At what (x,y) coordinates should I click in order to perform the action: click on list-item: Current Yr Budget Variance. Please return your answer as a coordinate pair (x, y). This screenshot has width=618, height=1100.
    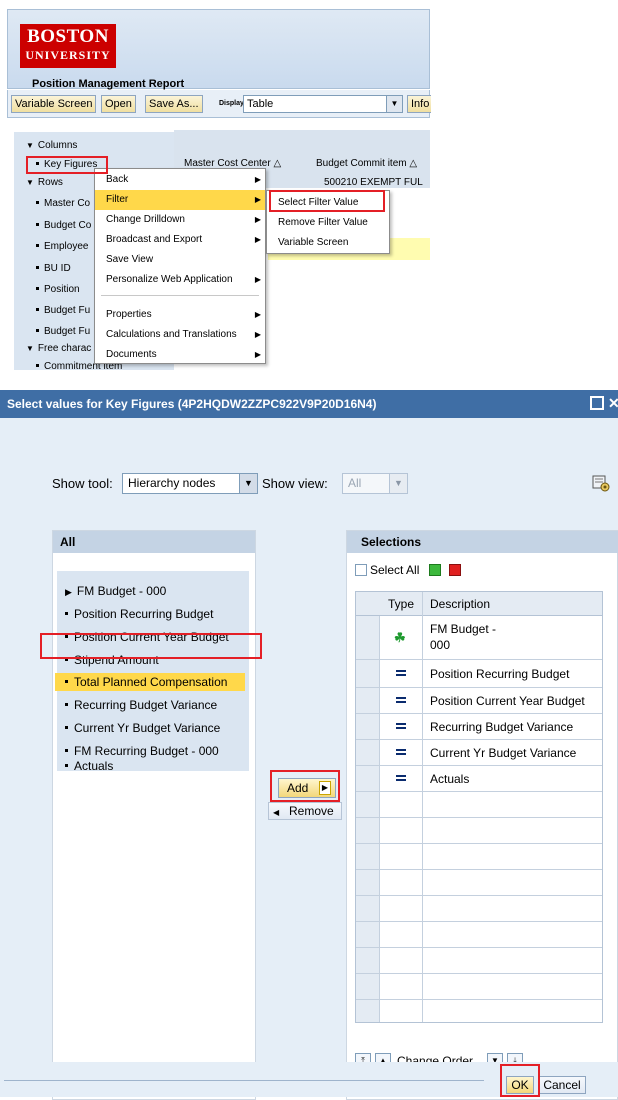
    Looking at the image, I should click on (142, 728).